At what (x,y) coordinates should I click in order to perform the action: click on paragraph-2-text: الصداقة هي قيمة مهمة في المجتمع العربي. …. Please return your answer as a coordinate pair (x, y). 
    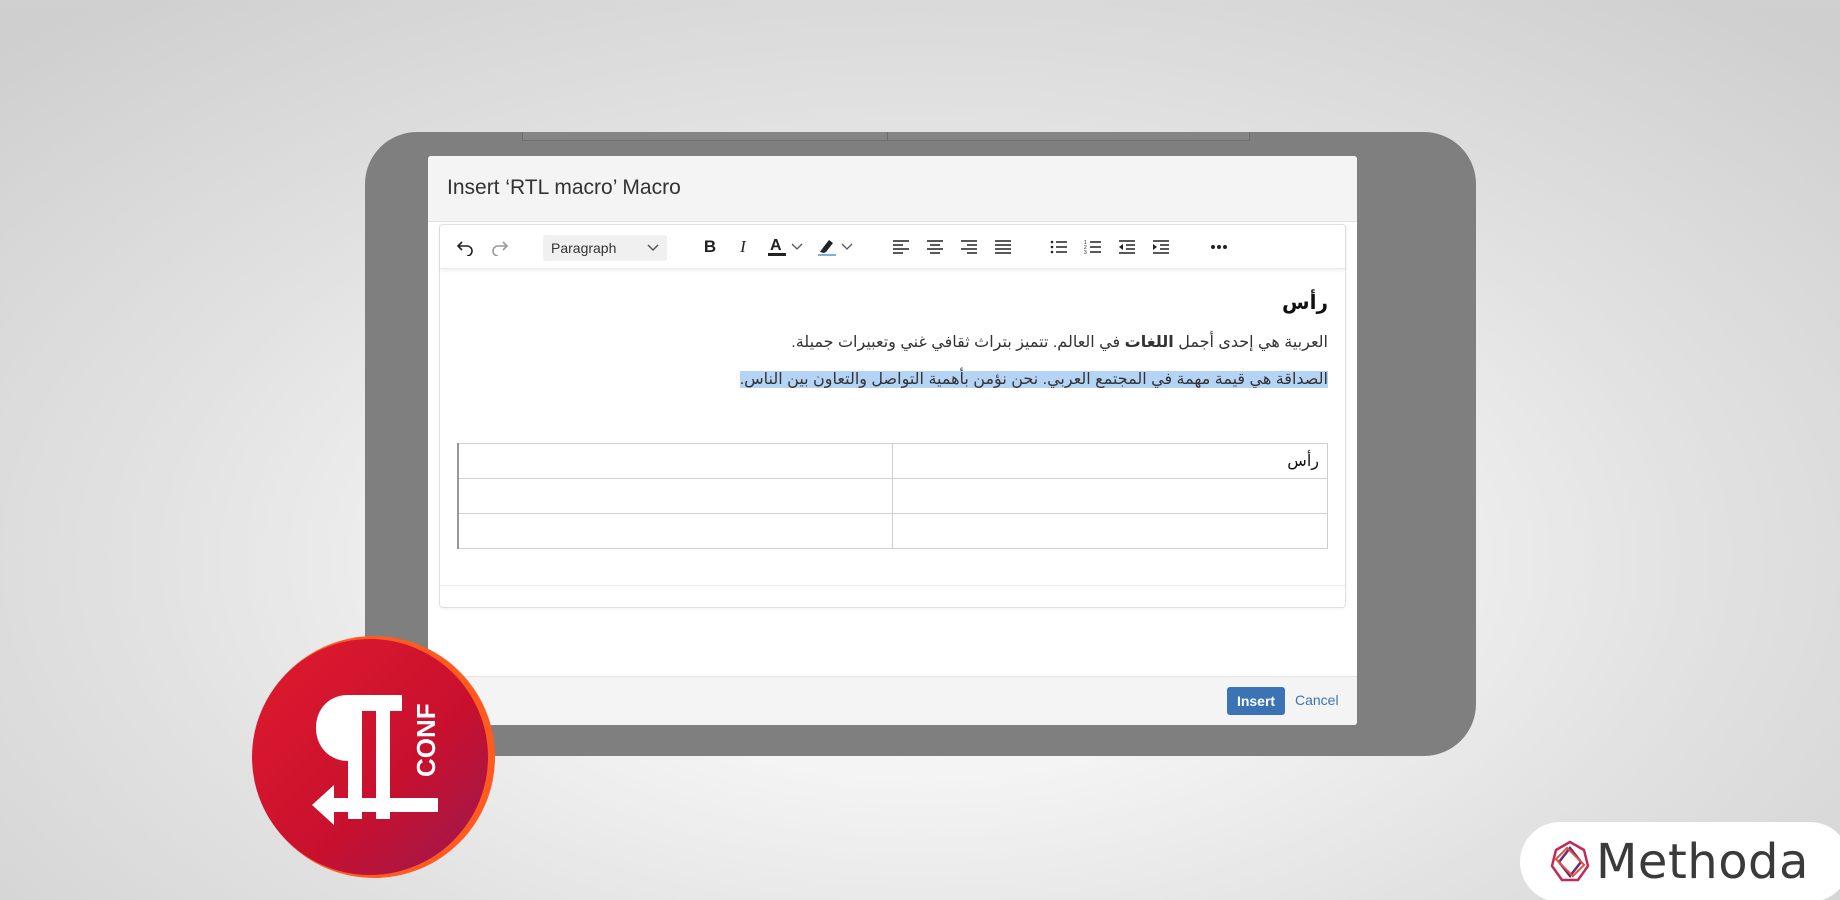
    Looking at the image, I should click on (1033, 379).